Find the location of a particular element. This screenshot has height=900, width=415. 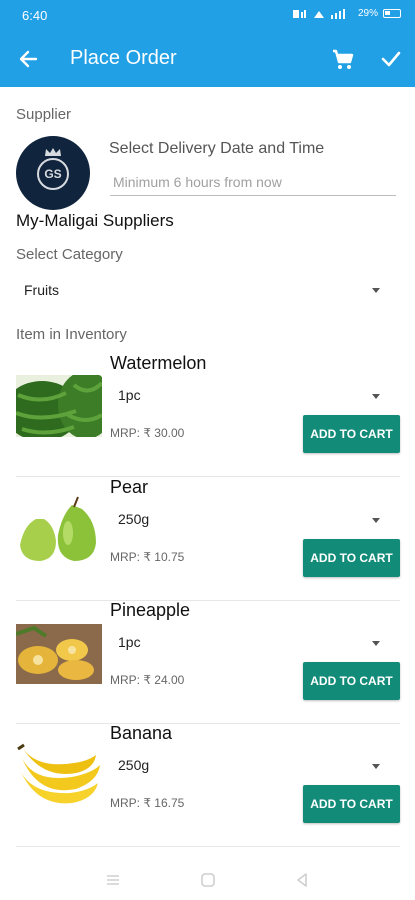

supplier-logo: GS is located at coordinates (53, 173).